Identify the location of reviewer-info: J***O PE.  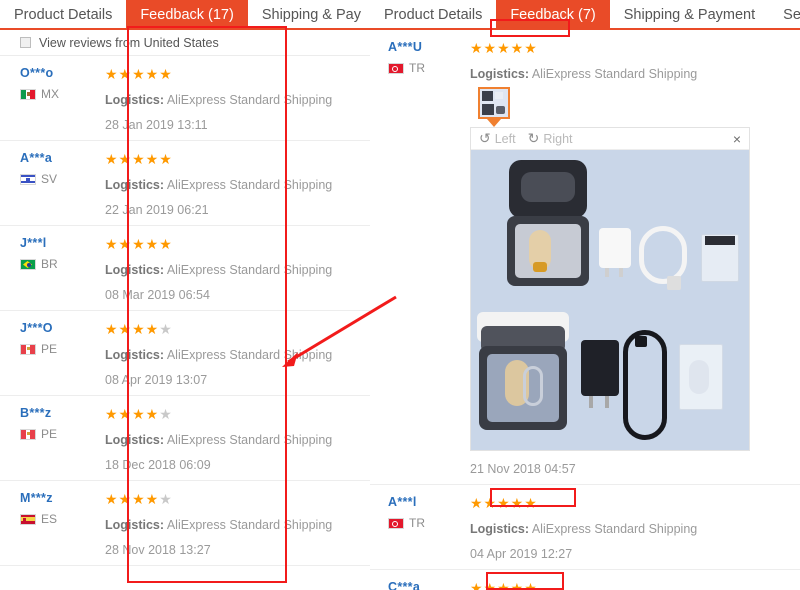
(52, 354).